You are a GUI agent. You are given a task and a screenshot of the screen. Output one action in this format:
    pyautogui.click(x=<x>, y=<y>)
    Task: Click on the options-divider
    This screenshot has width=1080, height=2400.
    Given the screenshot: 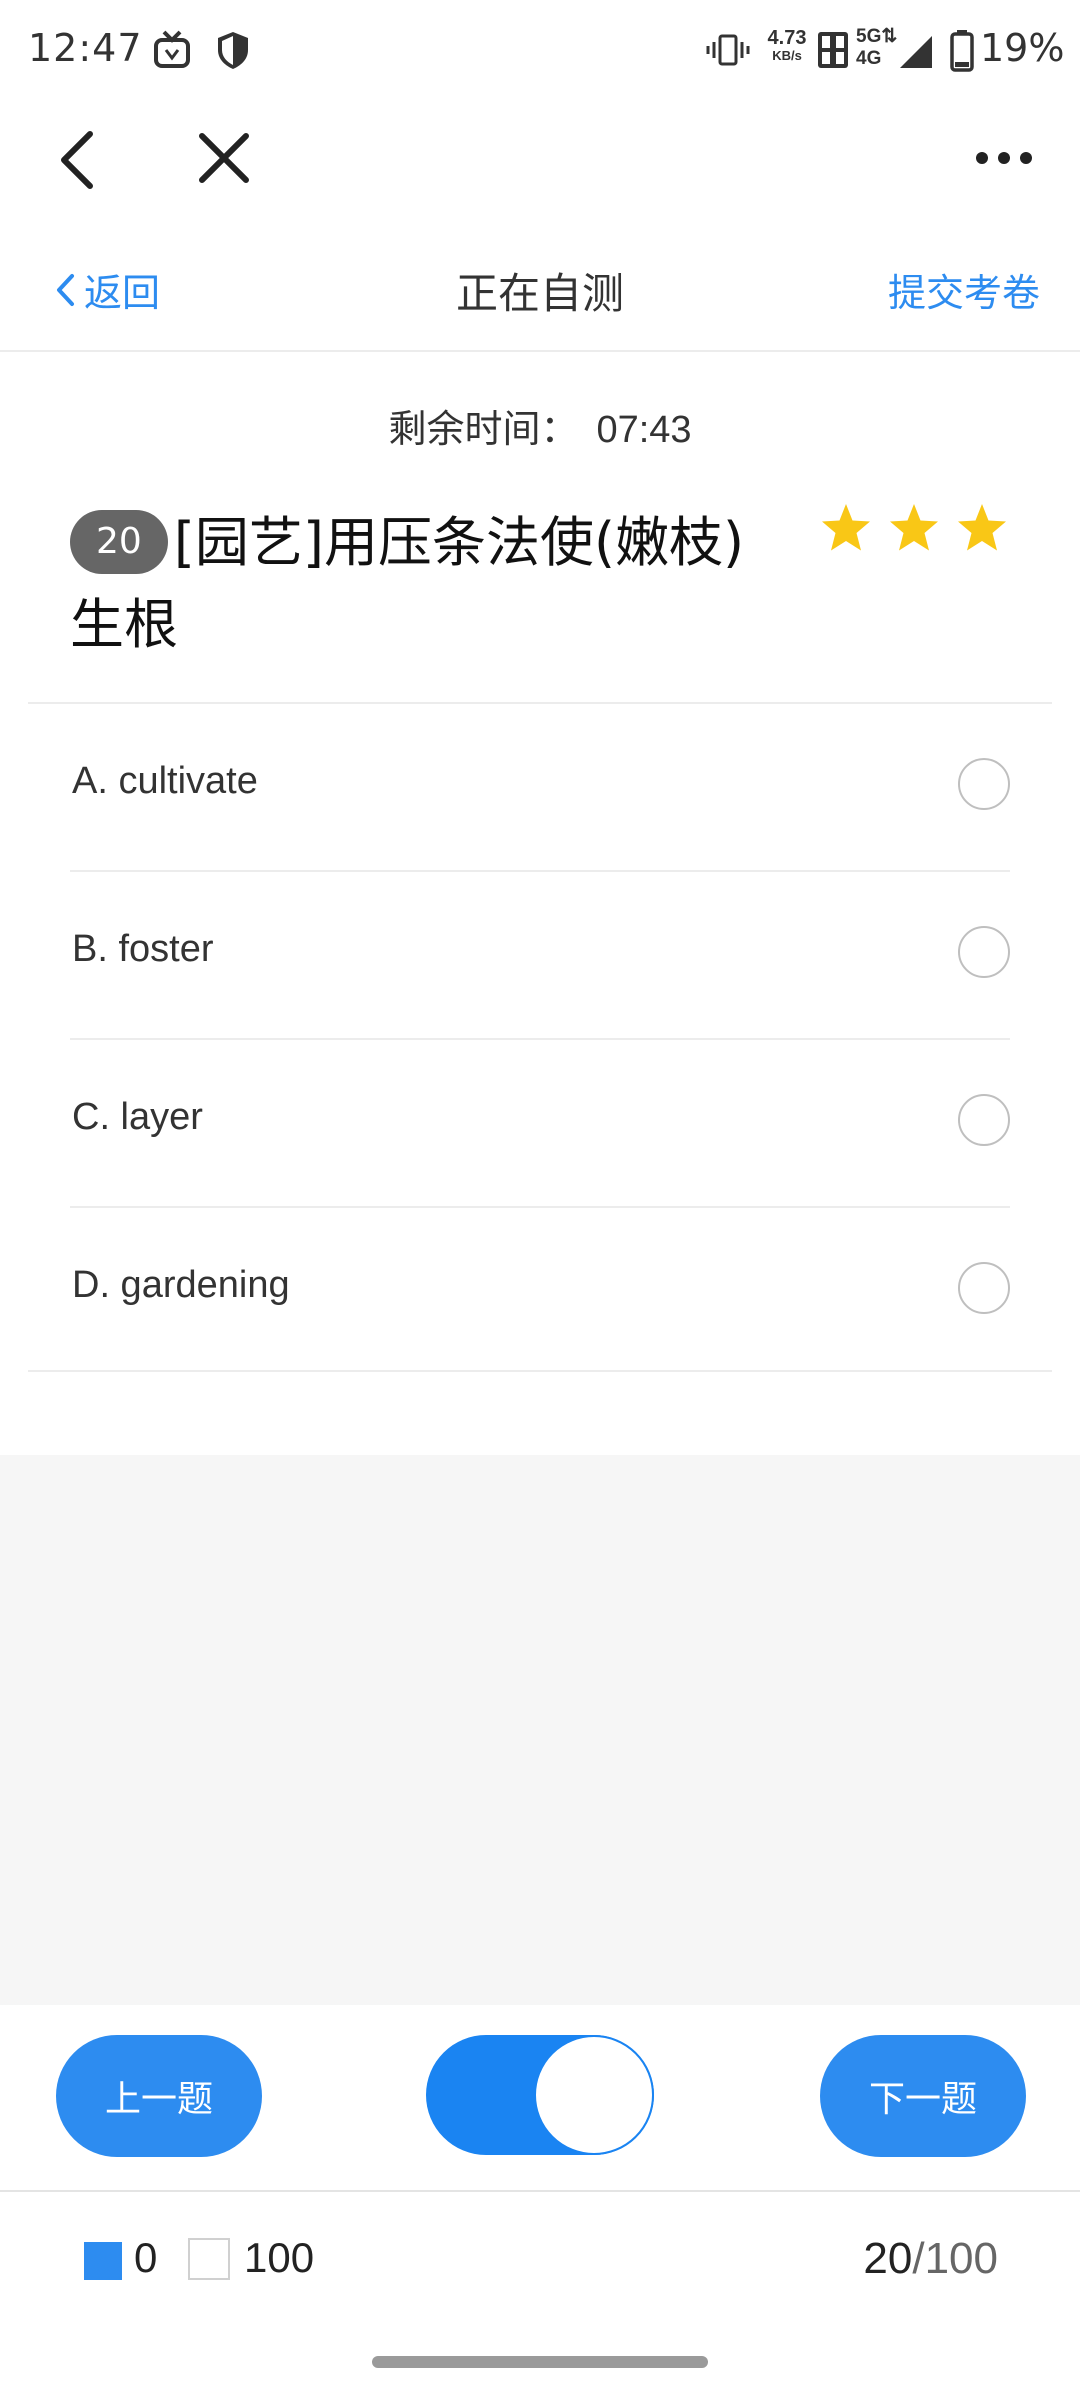 What is the action you would take?
    pyautogui.click(x=540, y=1371)
    